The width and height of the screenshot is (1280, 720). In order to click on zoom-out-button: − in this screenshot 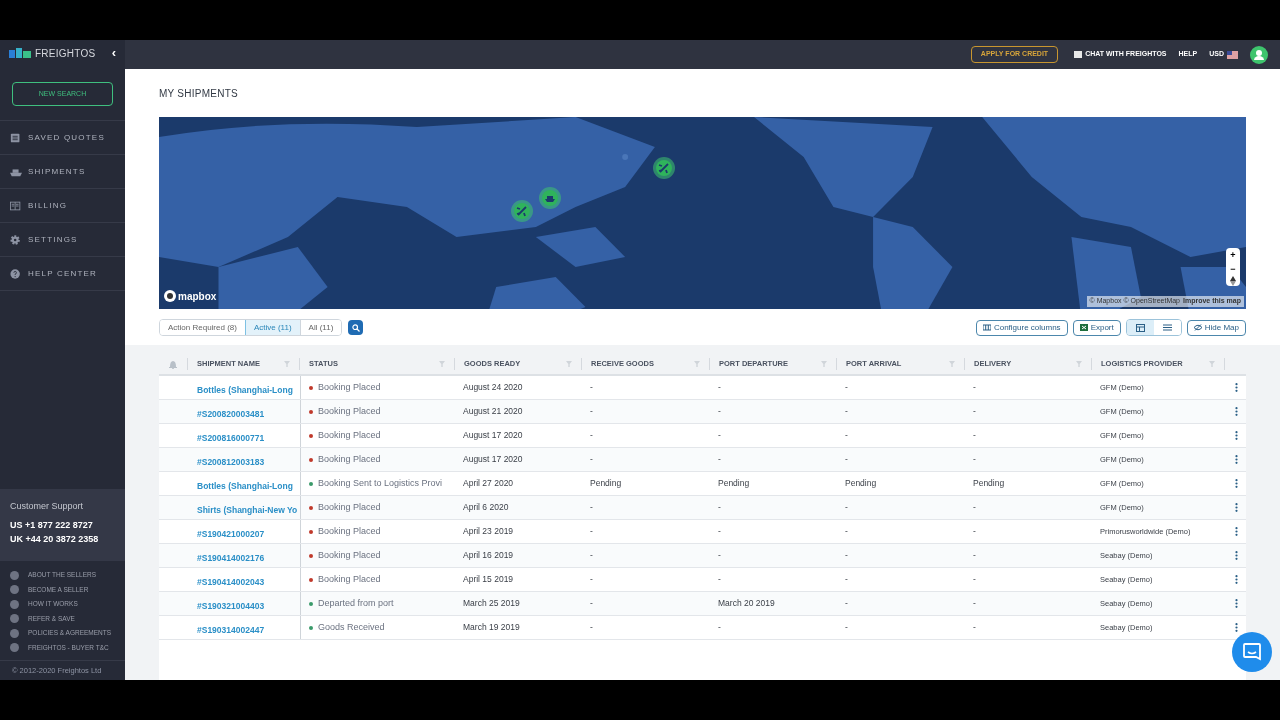, I will do `click(1233, 269)`.